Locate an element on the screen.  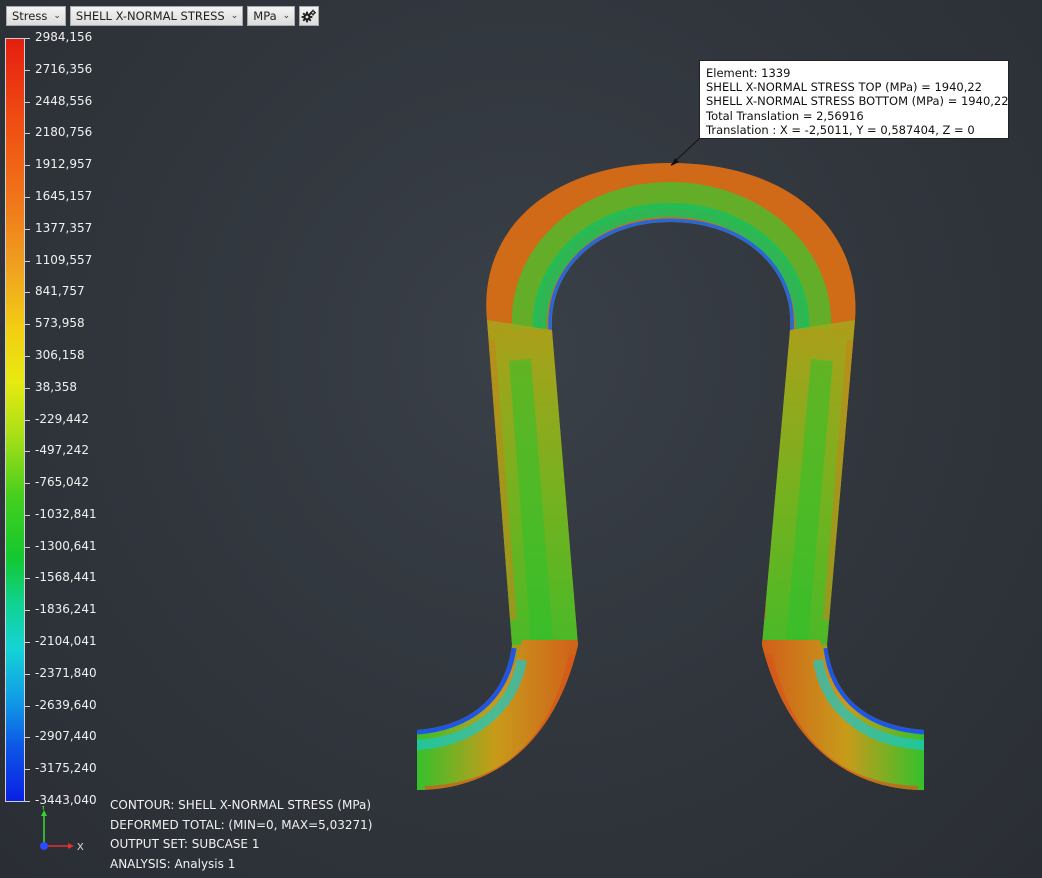
contour-info: CONTOUR: SHELL X-NORMAL STRESS (MPa) is located at coordinates (241, 805).